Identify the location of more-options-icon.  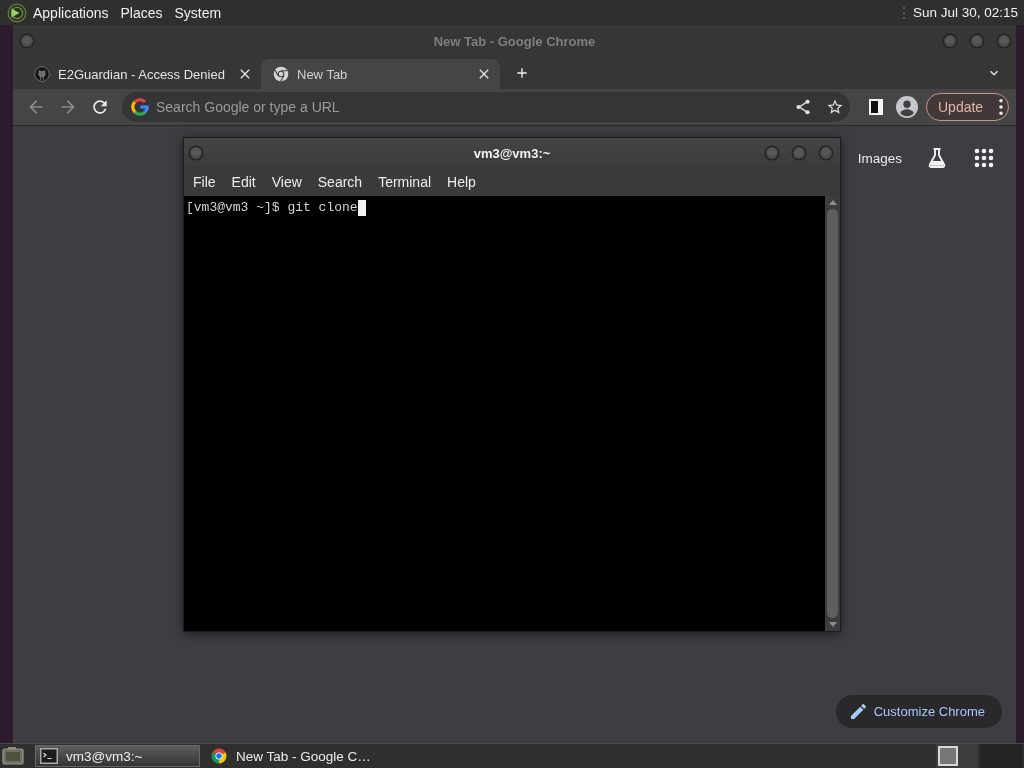
(1001, 107).